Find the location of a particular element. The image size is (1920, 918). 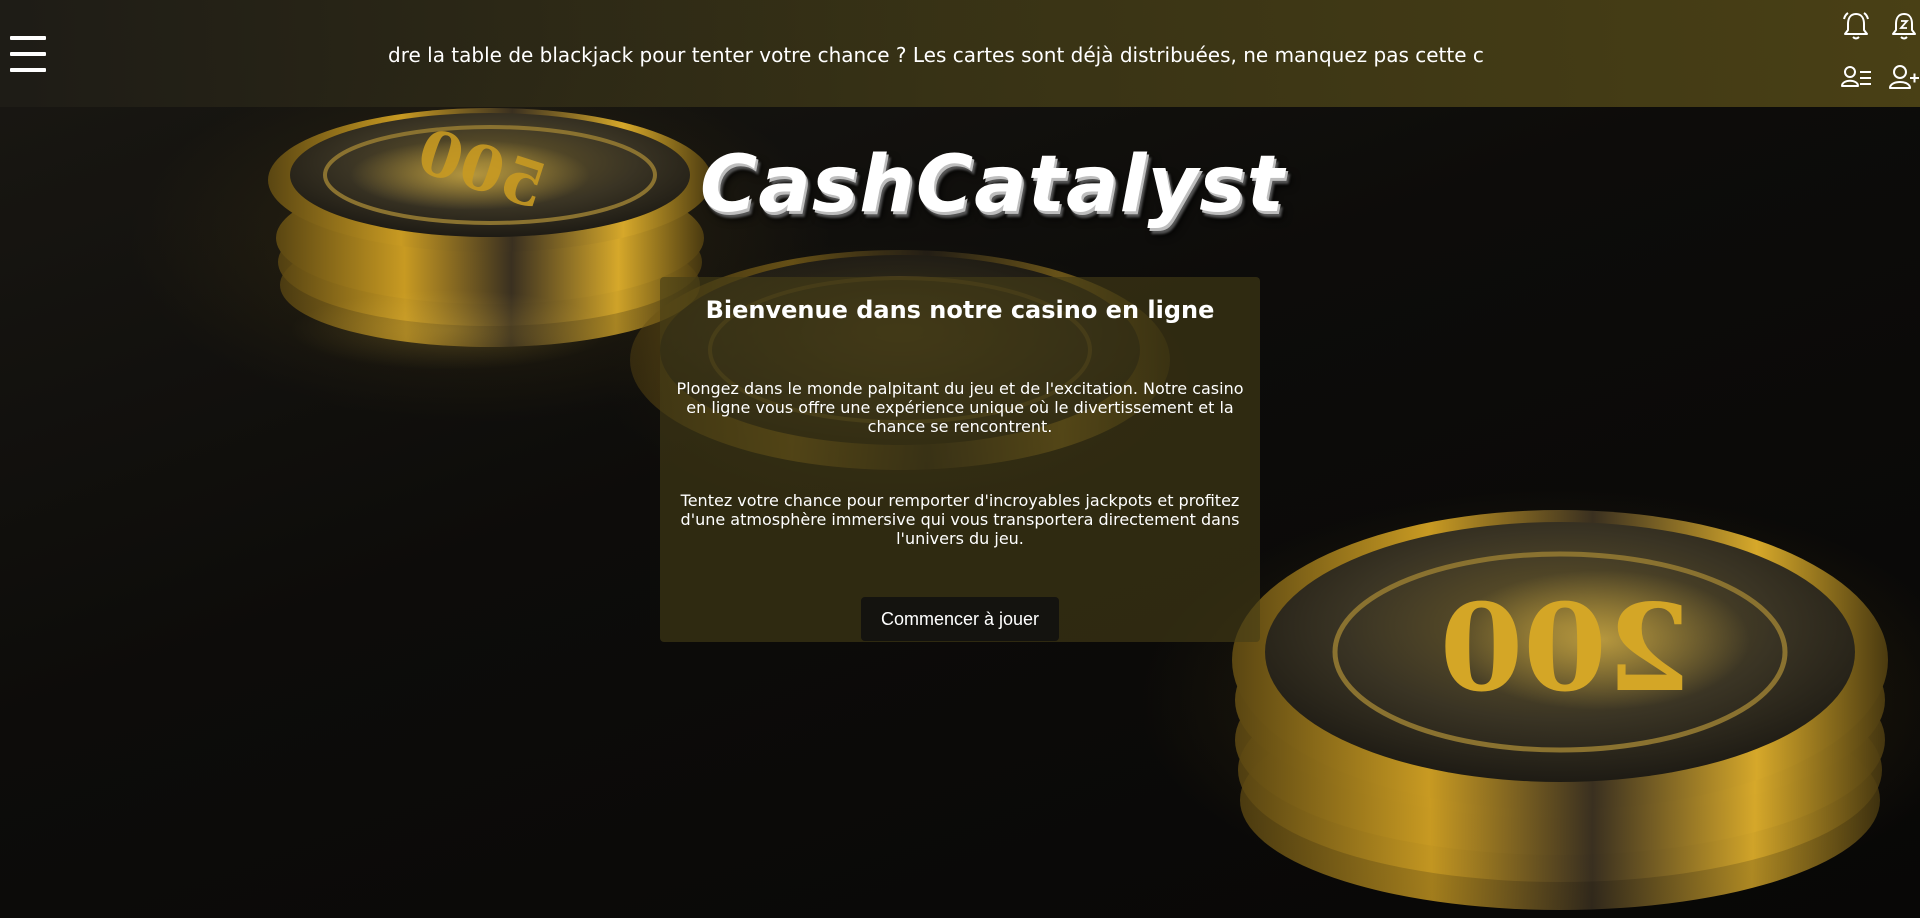

bell-sleep-icon is located at coordinates (1904, 26).